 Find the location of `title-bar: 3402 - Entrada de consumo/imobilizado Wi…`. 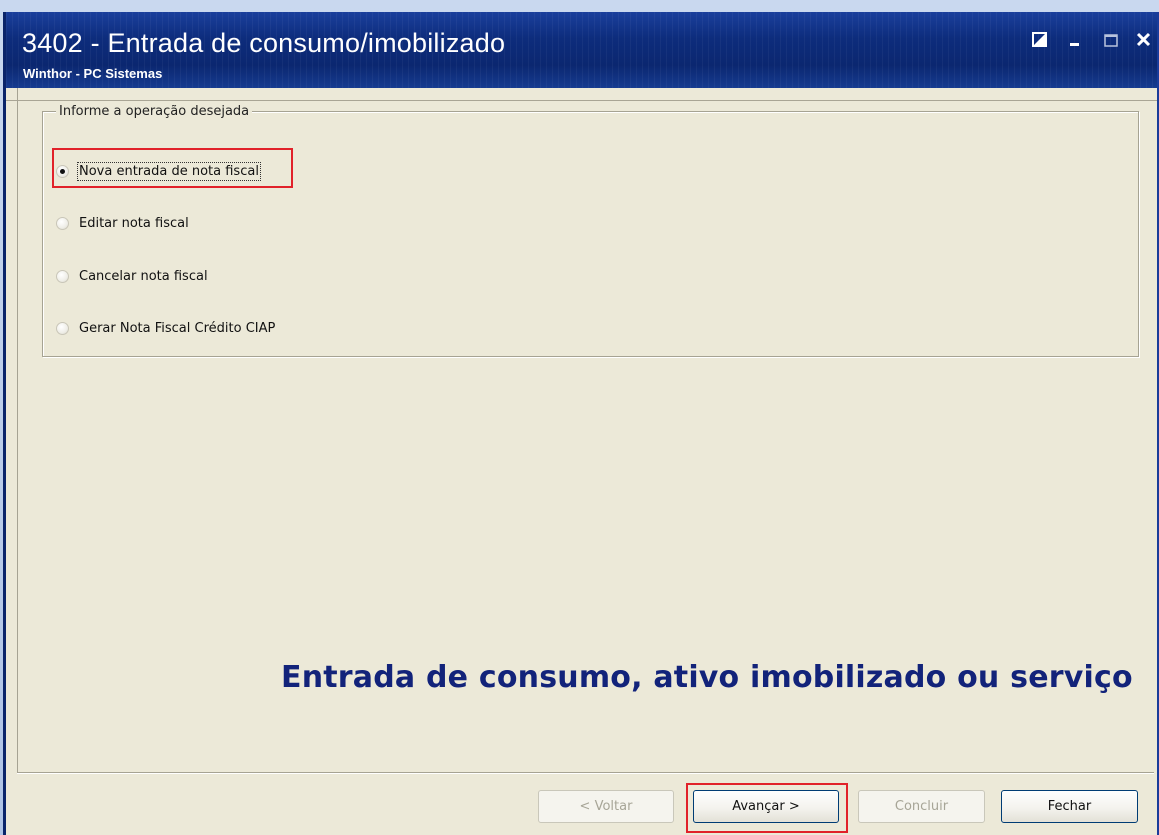

title-bar: 3402 - Entrada de consumo/imobilizado Wi… is located at coordinates (581, 50).